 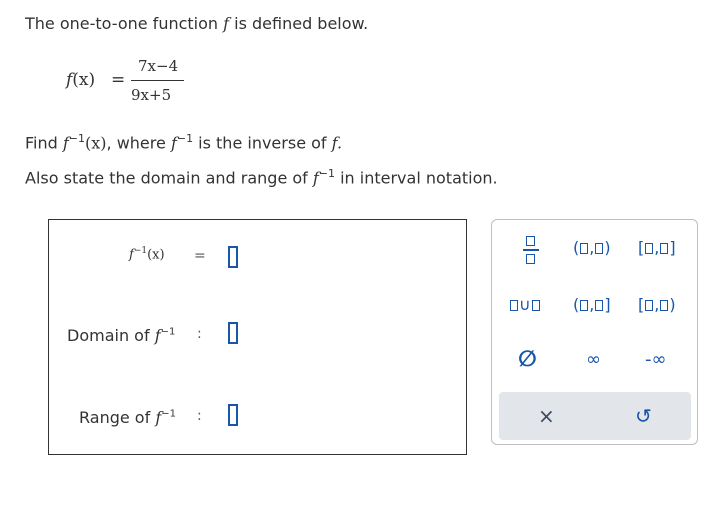 I want to click on range-label: Range of f−1, so click(x=127, y=417).